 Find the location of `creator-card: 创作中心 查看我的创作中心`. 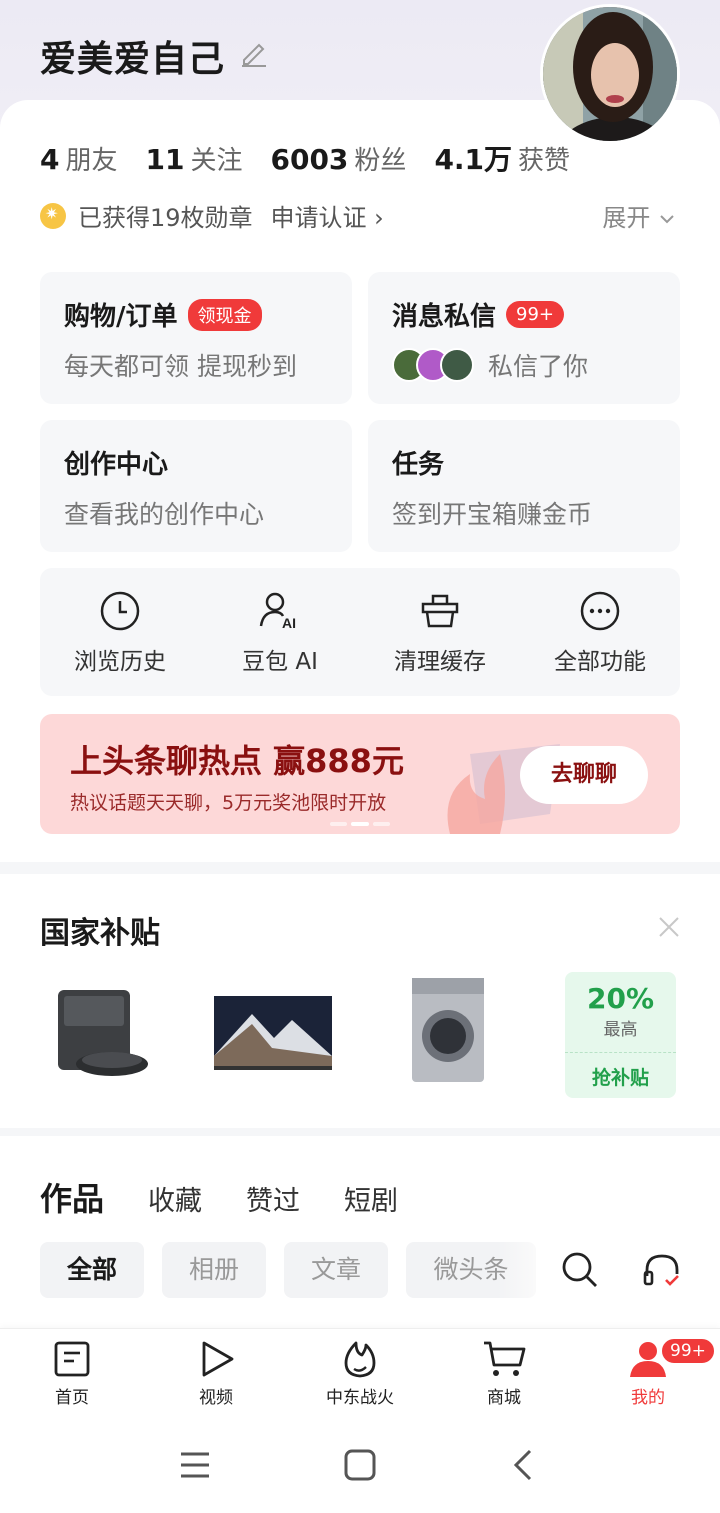

creator-card: 创作中心 查看我的创作中心 is located at coordinates (196, 486).